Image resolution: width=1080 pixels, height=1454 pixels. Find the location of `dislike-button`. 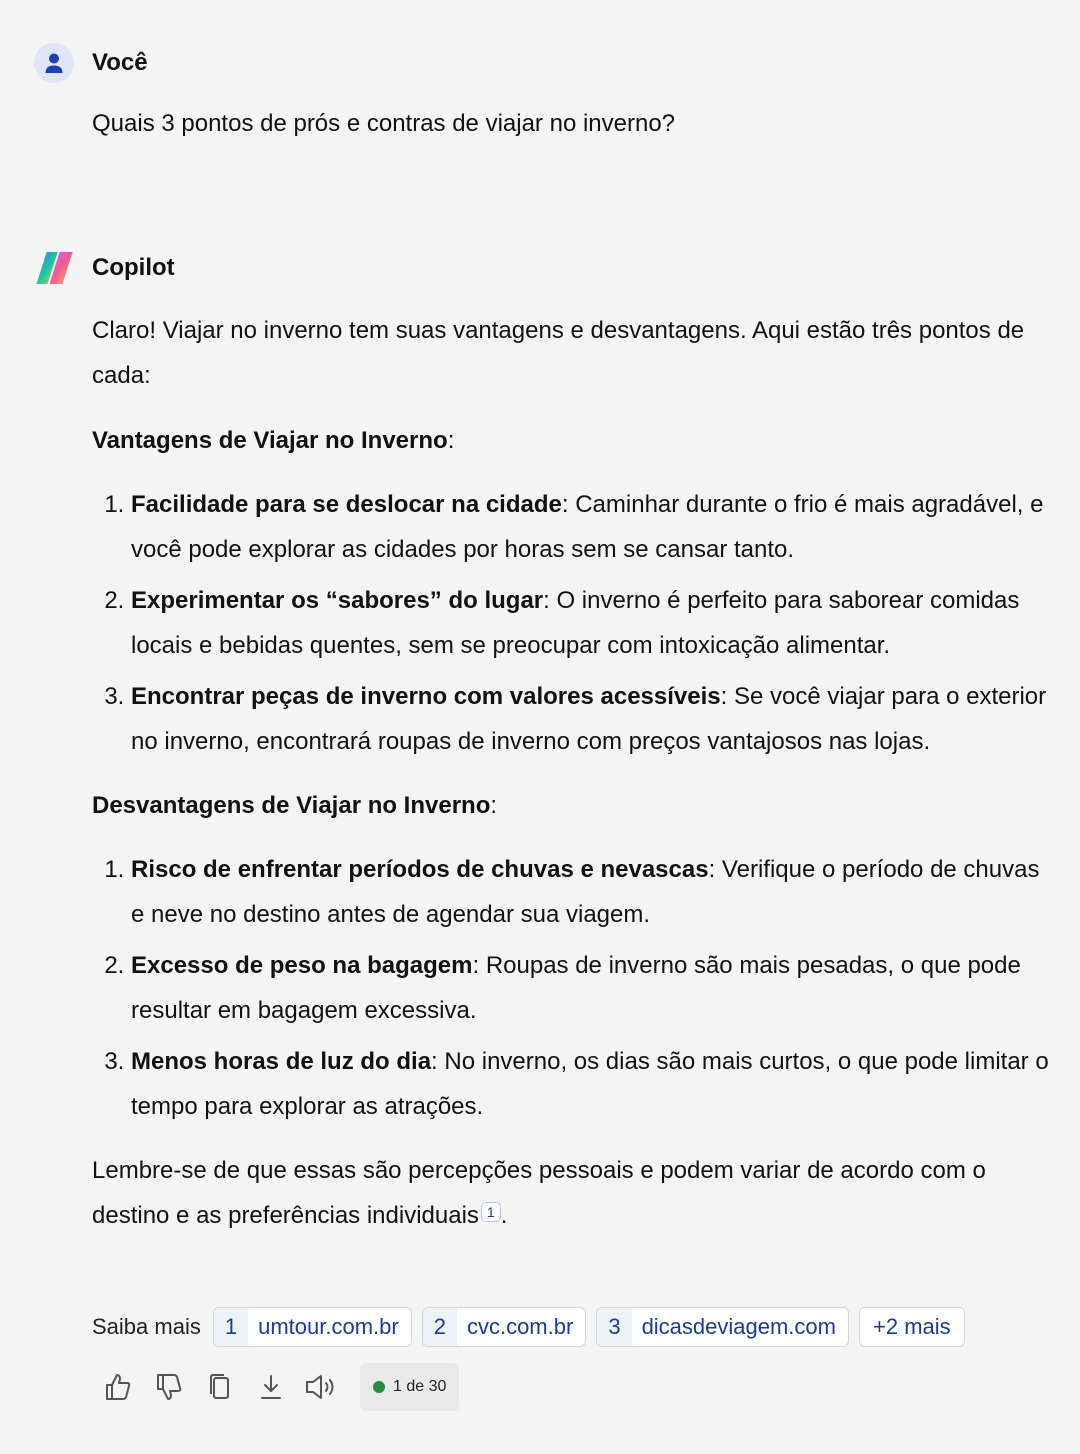

dislike-button is located at coordinates (169, 1387).